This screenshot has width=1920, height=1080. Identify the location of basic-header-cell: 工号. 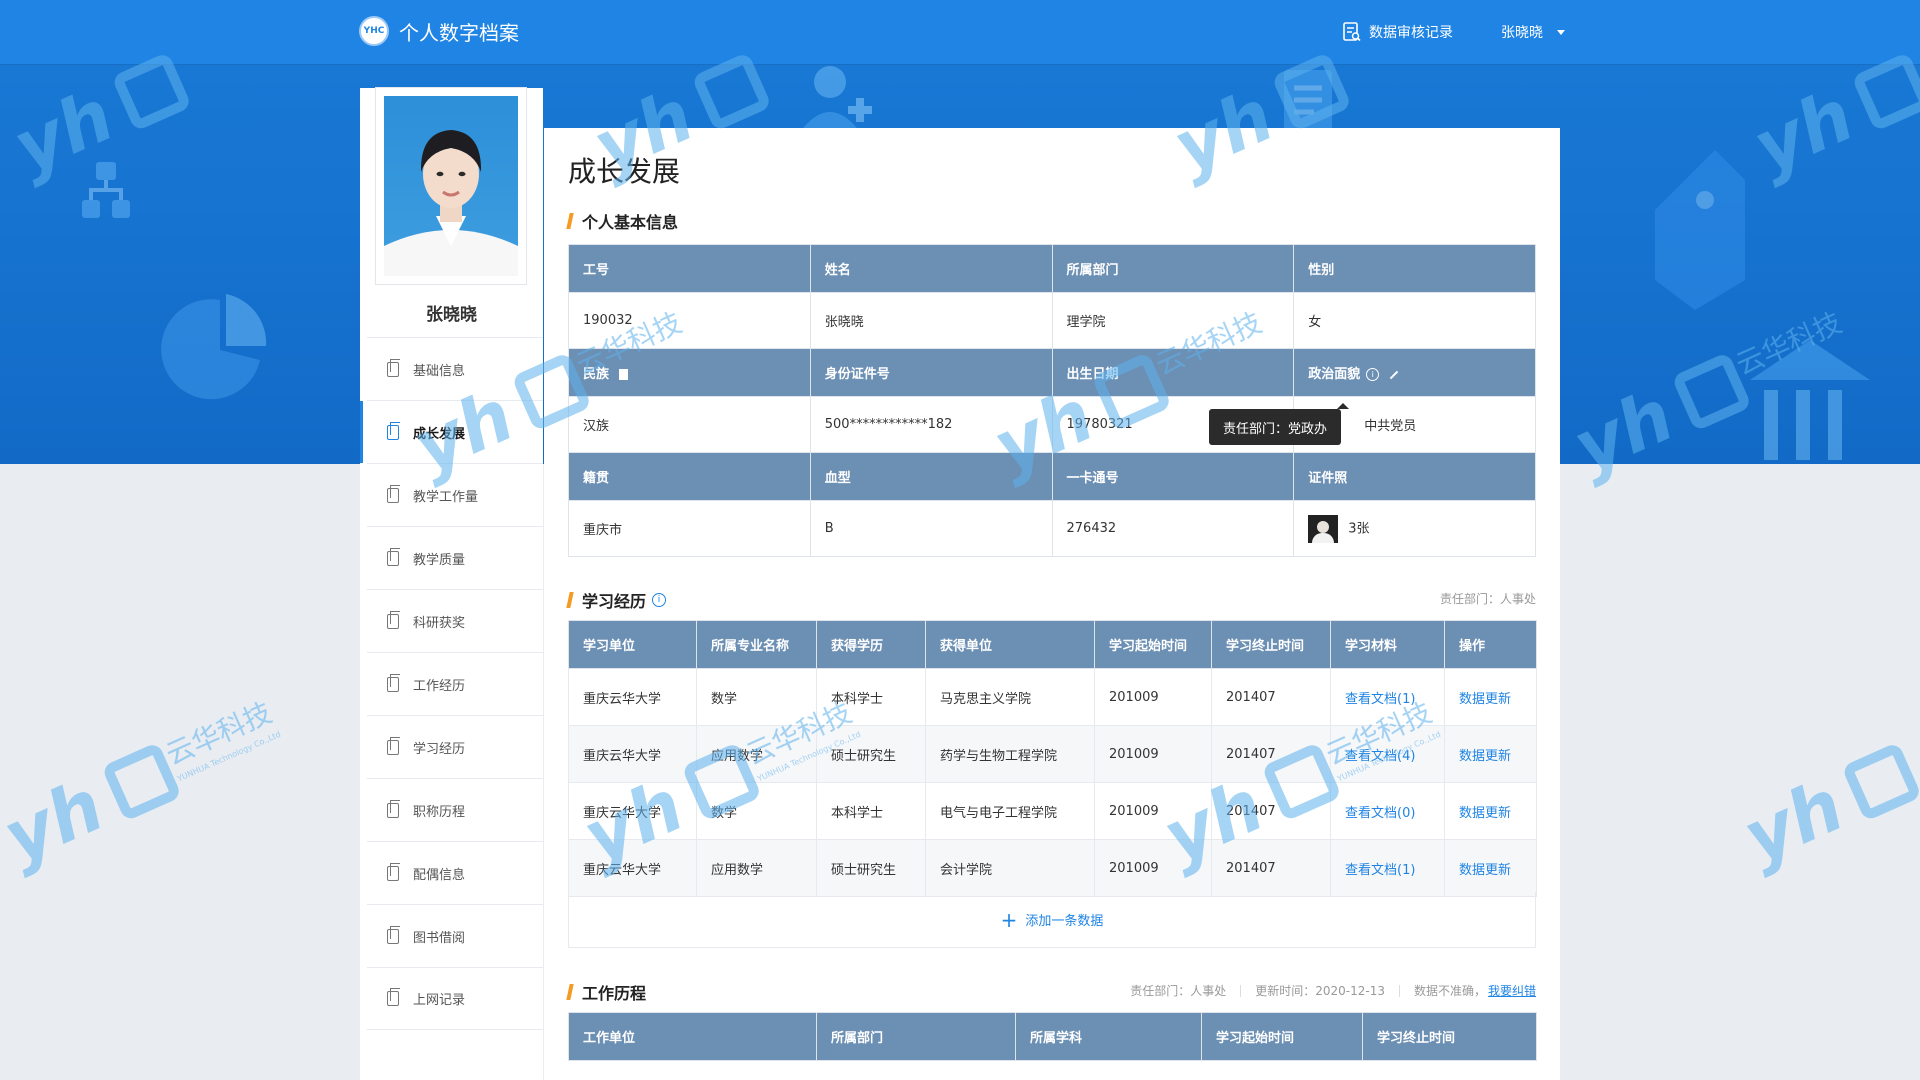
(689, 268).